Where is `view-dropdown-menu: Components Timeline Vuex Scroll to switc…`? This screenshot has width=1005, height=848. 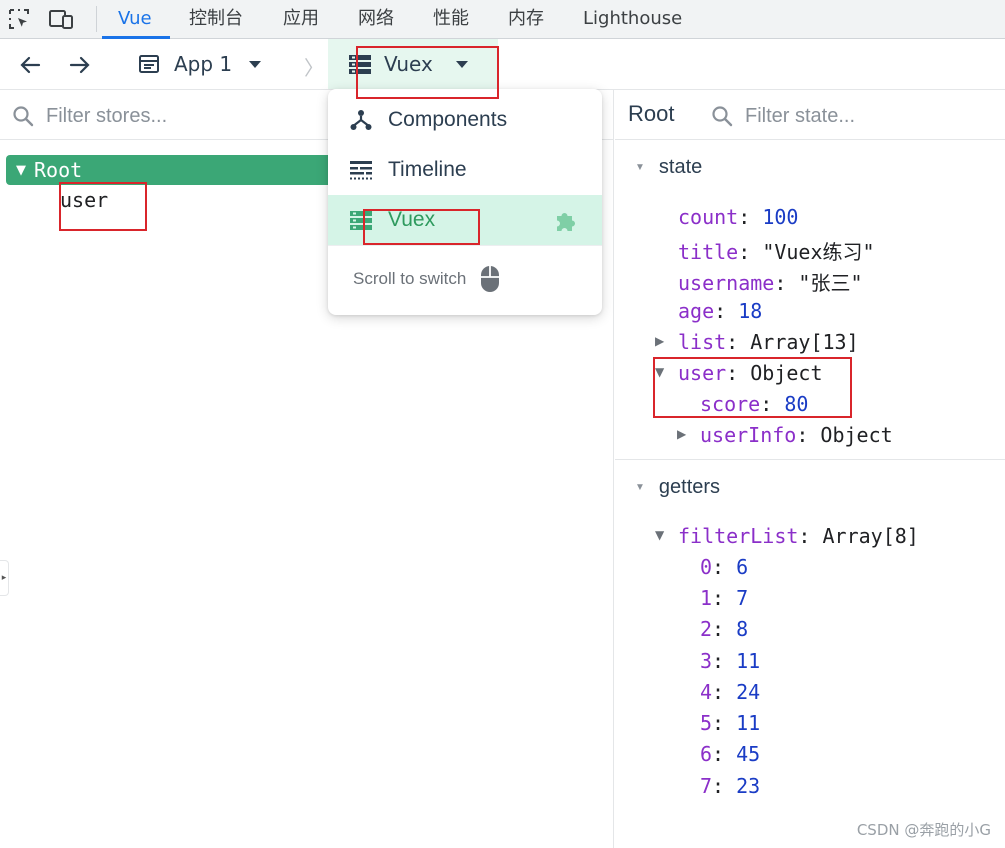 view-dropdown-menu: Components Timeline Vuex Scroll to switc… is located at coordinates (465, 202).